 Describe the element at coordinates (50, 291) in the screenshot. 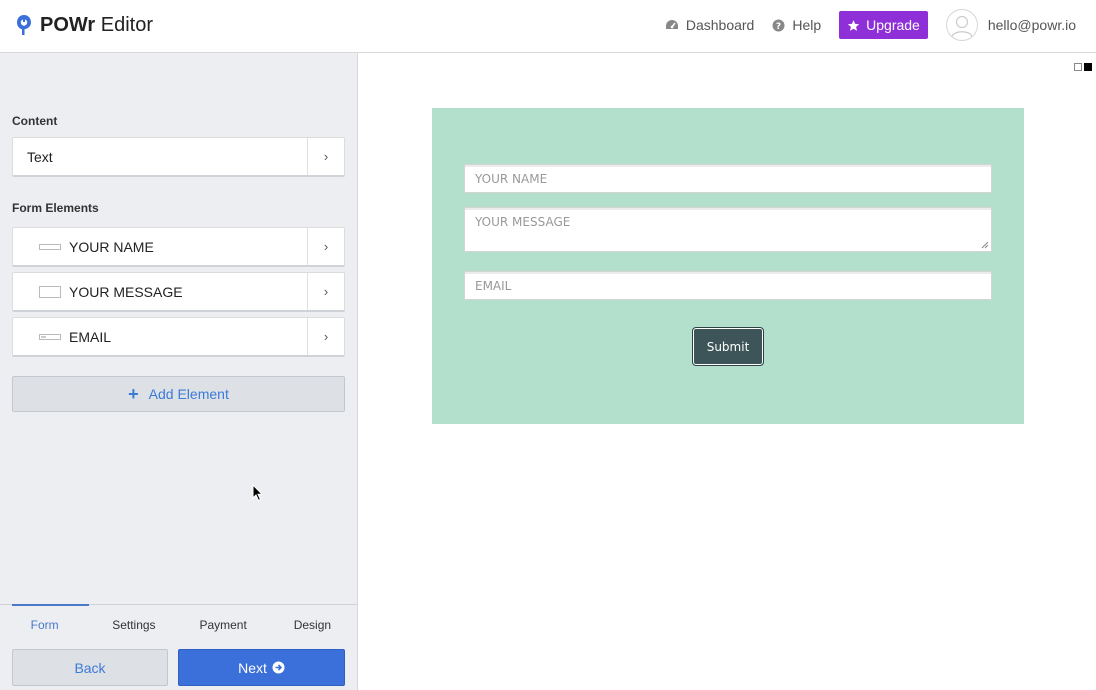

I see `textarea-icon` at that location.